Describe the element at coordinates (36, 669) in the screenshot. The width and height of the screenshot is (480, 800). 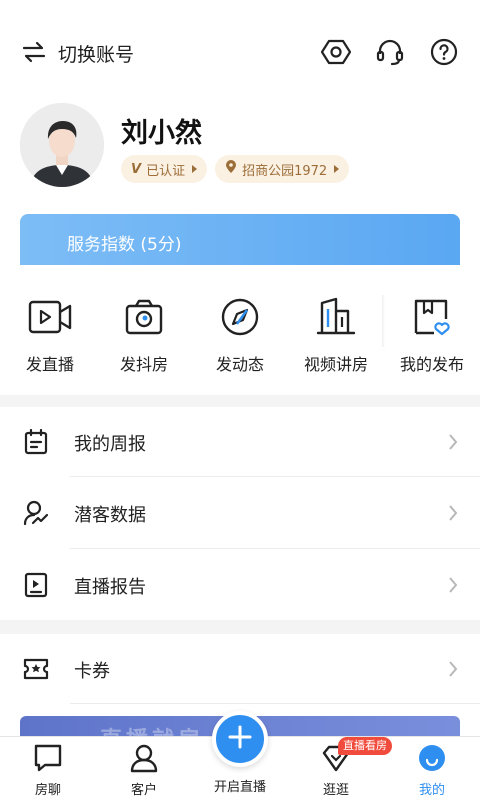
I see `ticket-icon` at that location.